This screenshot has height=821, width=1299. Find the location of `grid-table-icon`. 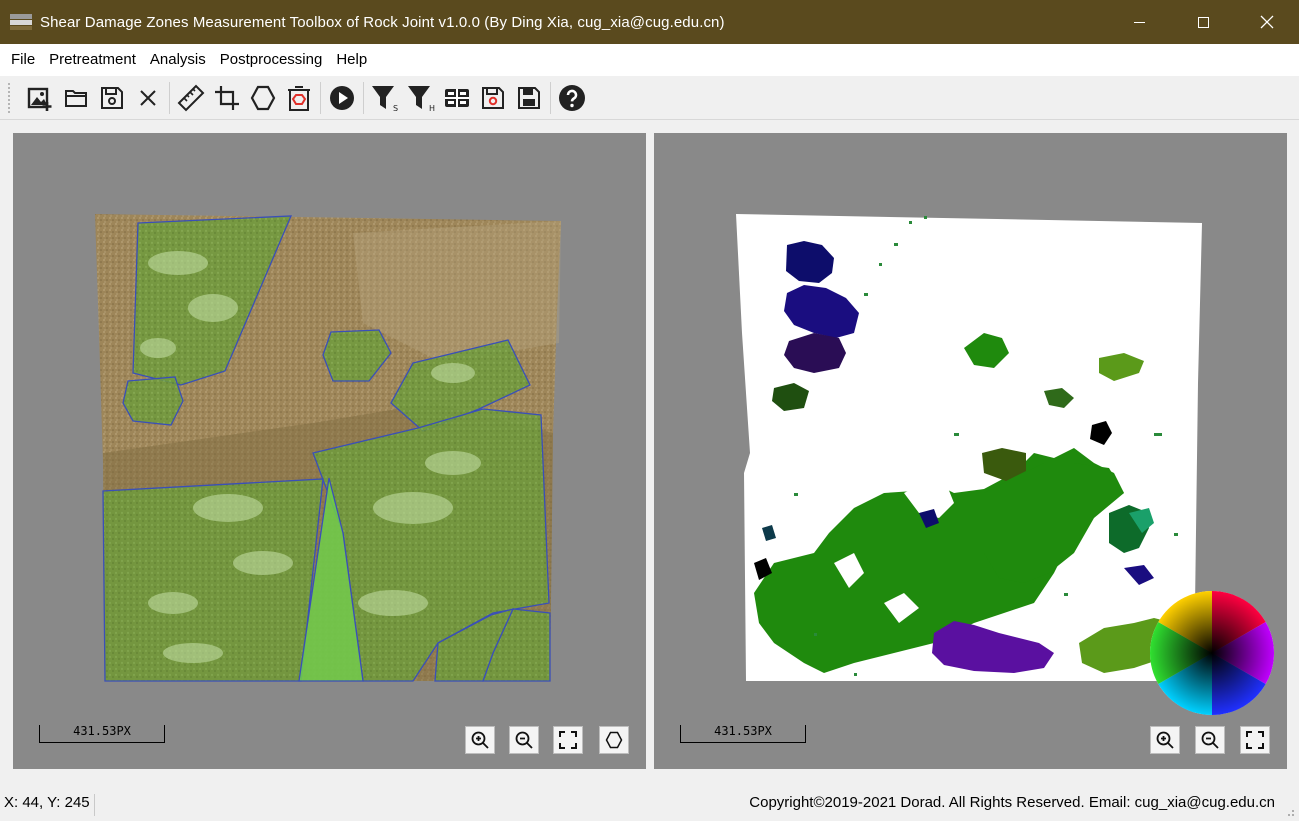

grid-table-icon is located at coordinates (457, 97).